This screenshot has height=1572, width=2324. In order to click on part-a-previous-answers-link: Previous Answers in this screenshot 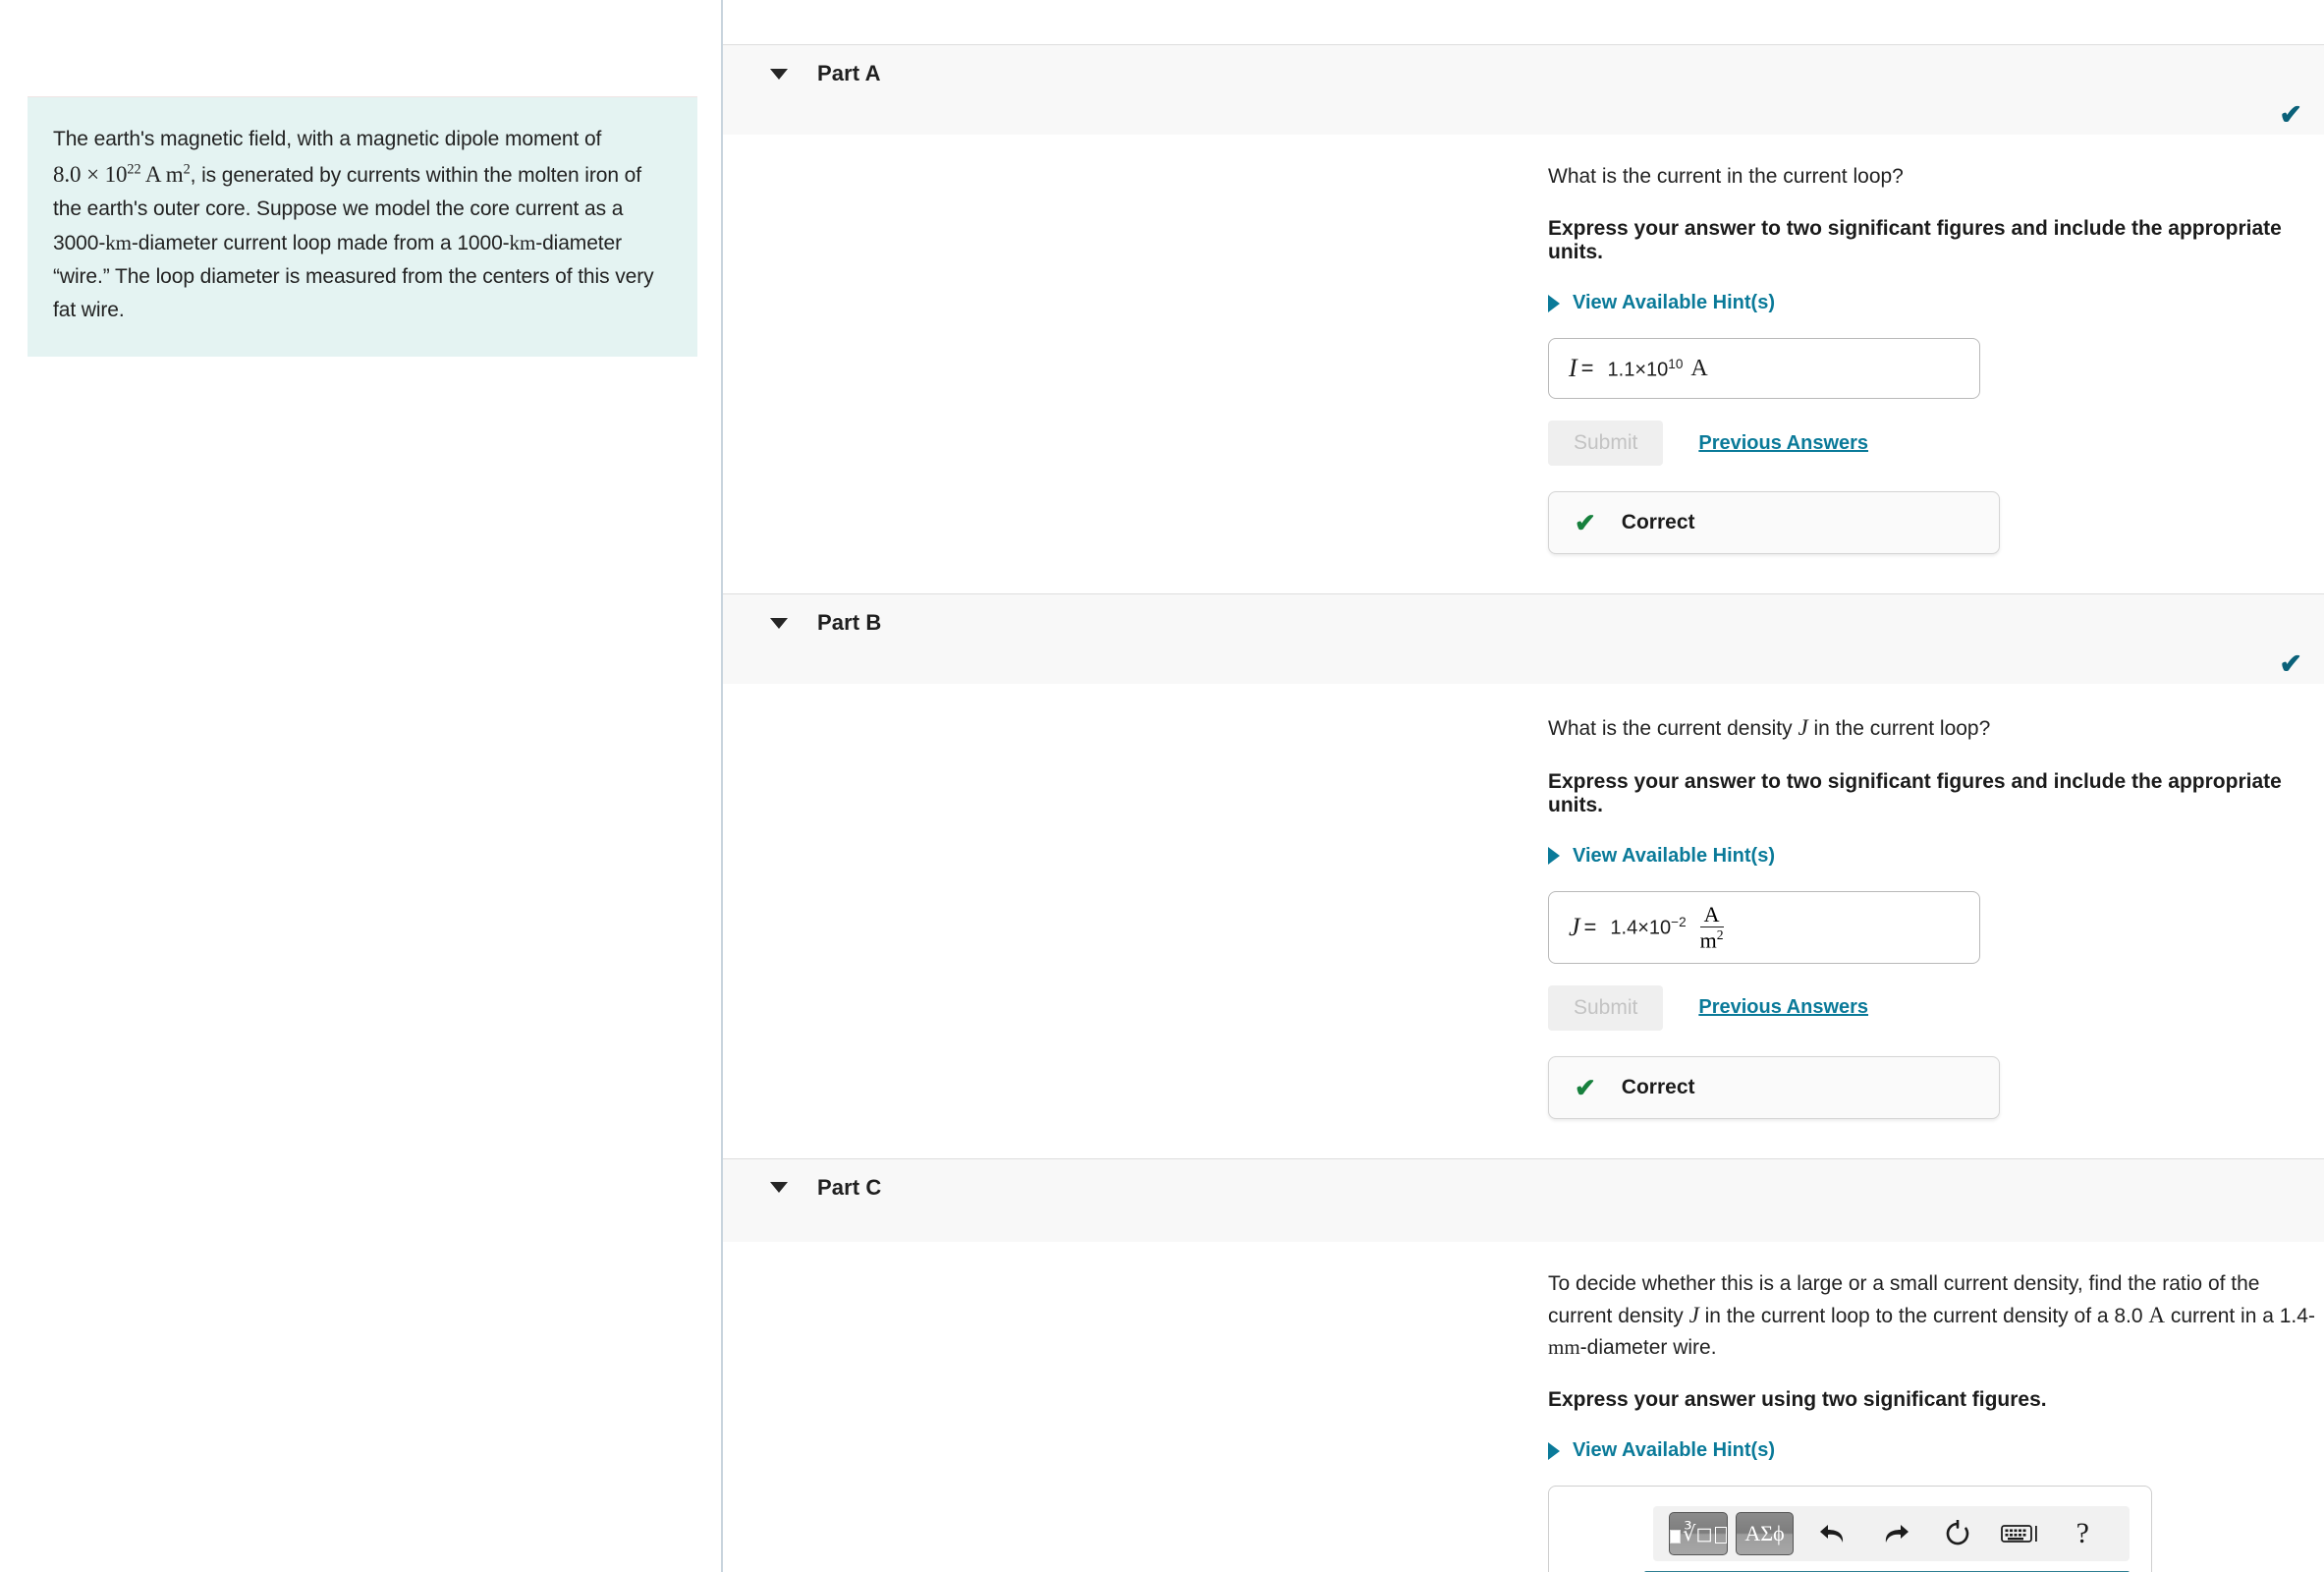, I will do `click(1783, 444)`.